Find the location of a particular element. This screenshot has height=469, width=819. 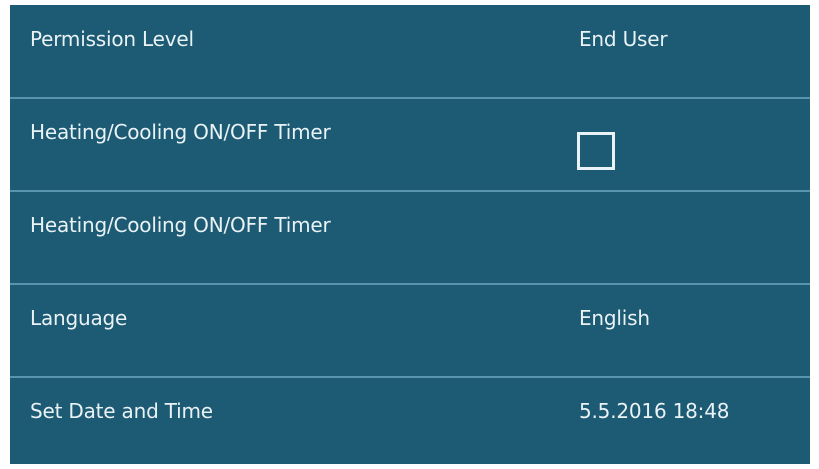

heating-cooling-timer-checkbox is located at coordinates (596, 151).